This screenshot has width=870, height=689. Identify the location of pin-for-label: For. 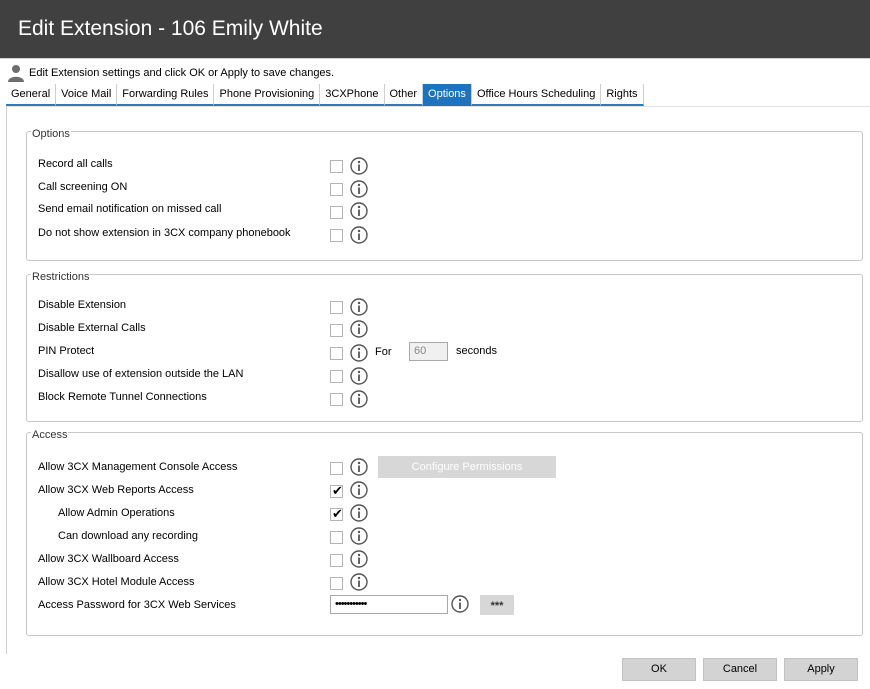
(383, 352).